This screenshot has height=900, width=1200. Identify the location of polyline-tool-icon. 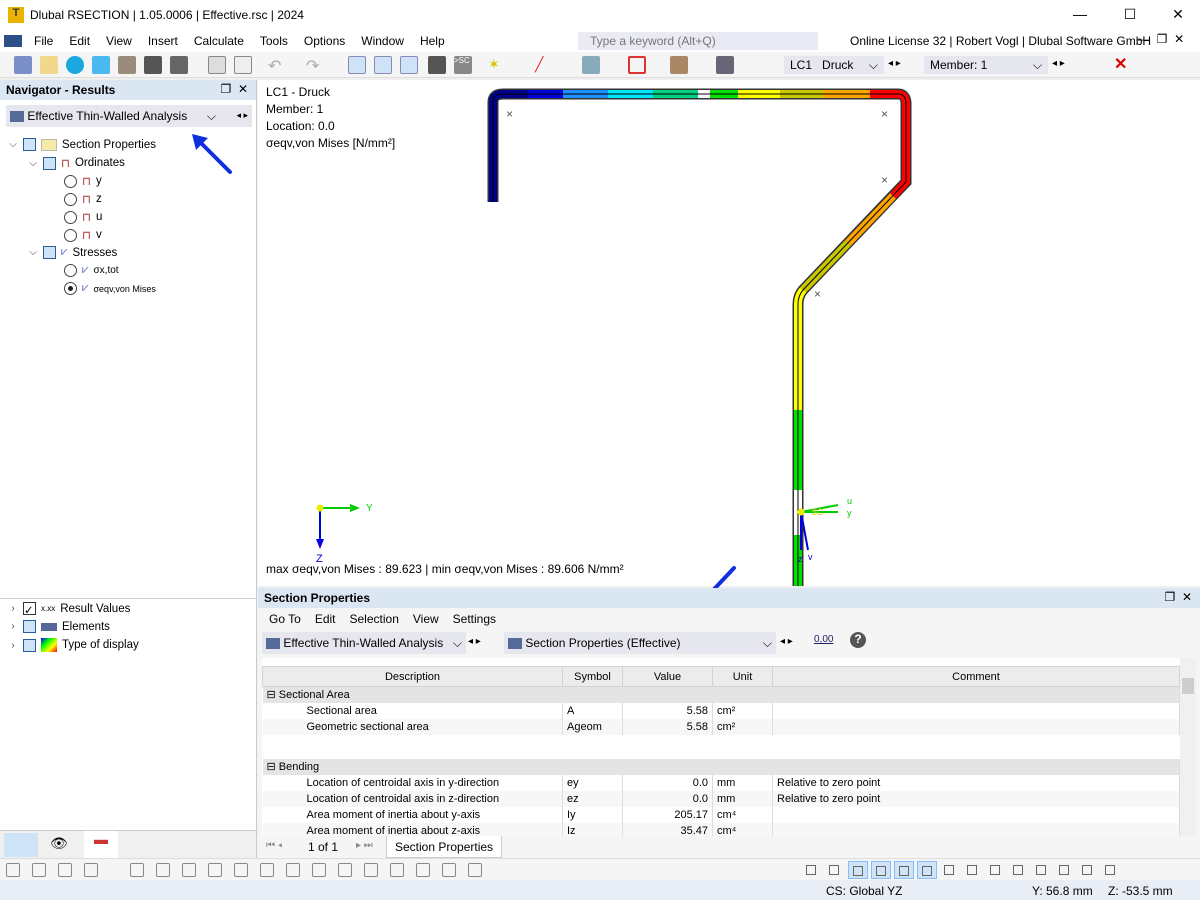
(163, 870).